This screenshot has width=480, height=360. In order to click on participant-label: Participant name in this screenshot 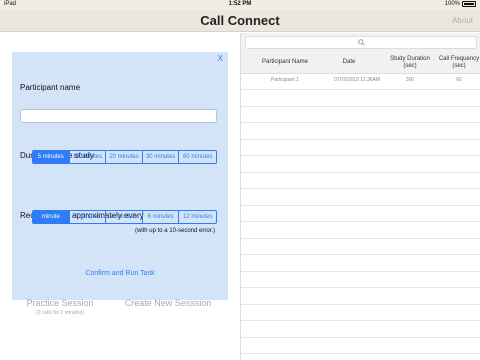, I will do `click(50, 87)`.